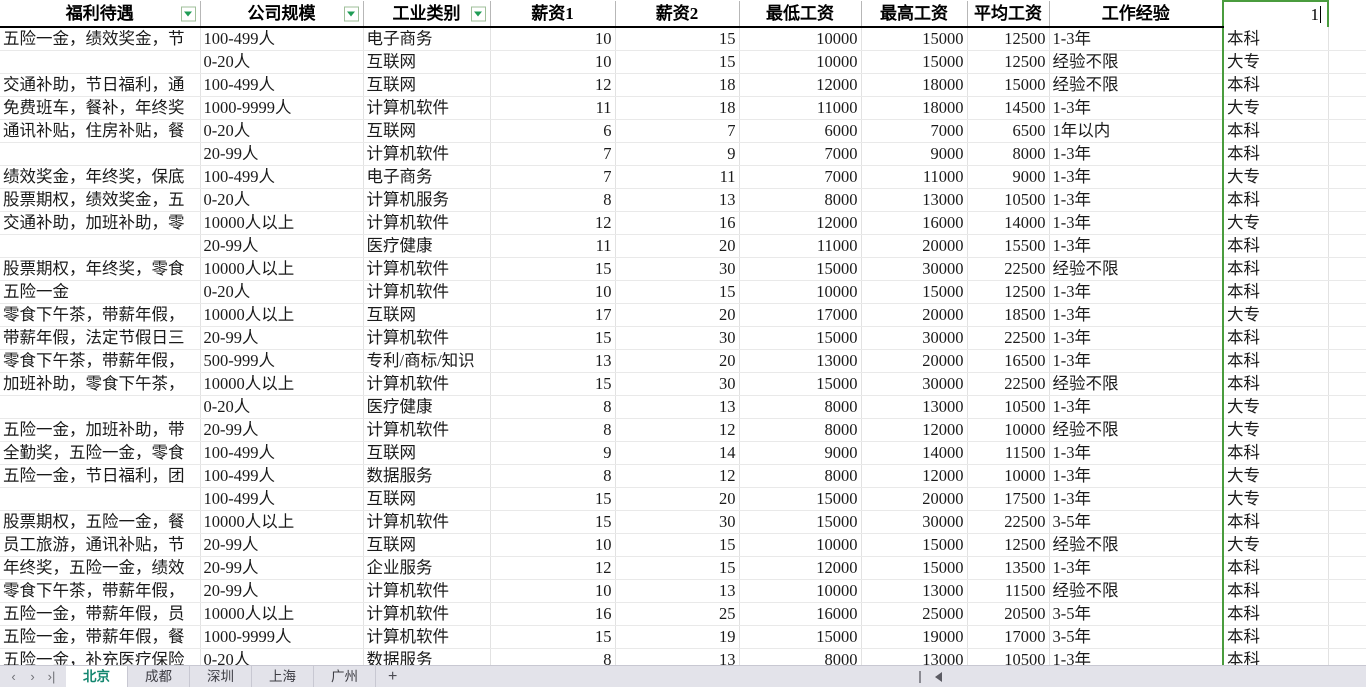 Image resolution: width=1366 pixels, height=687 pixels. What do you see at coordinates (920, 676) in the screenshot?
I see `scroll-grip-icon` at bounding box center [920, 676].